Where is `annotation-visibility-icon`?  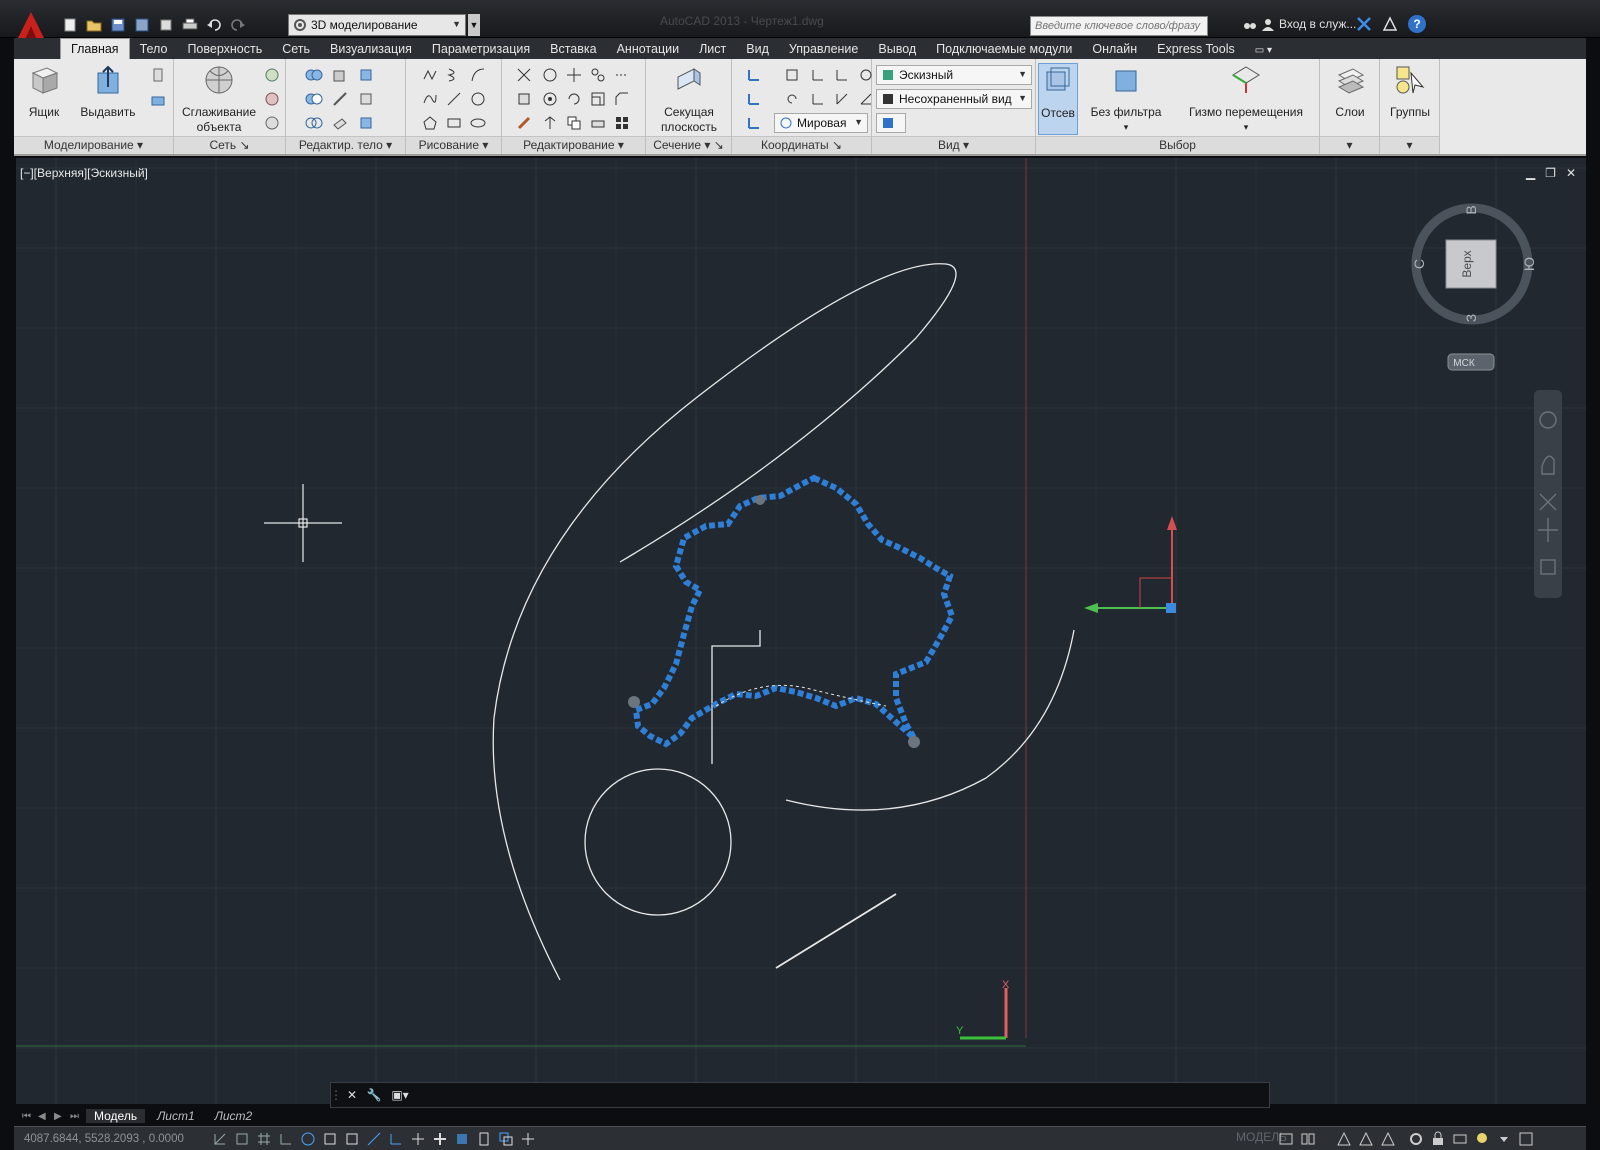 annotation-visibility-icon is located at coordinates (1366, 1139).